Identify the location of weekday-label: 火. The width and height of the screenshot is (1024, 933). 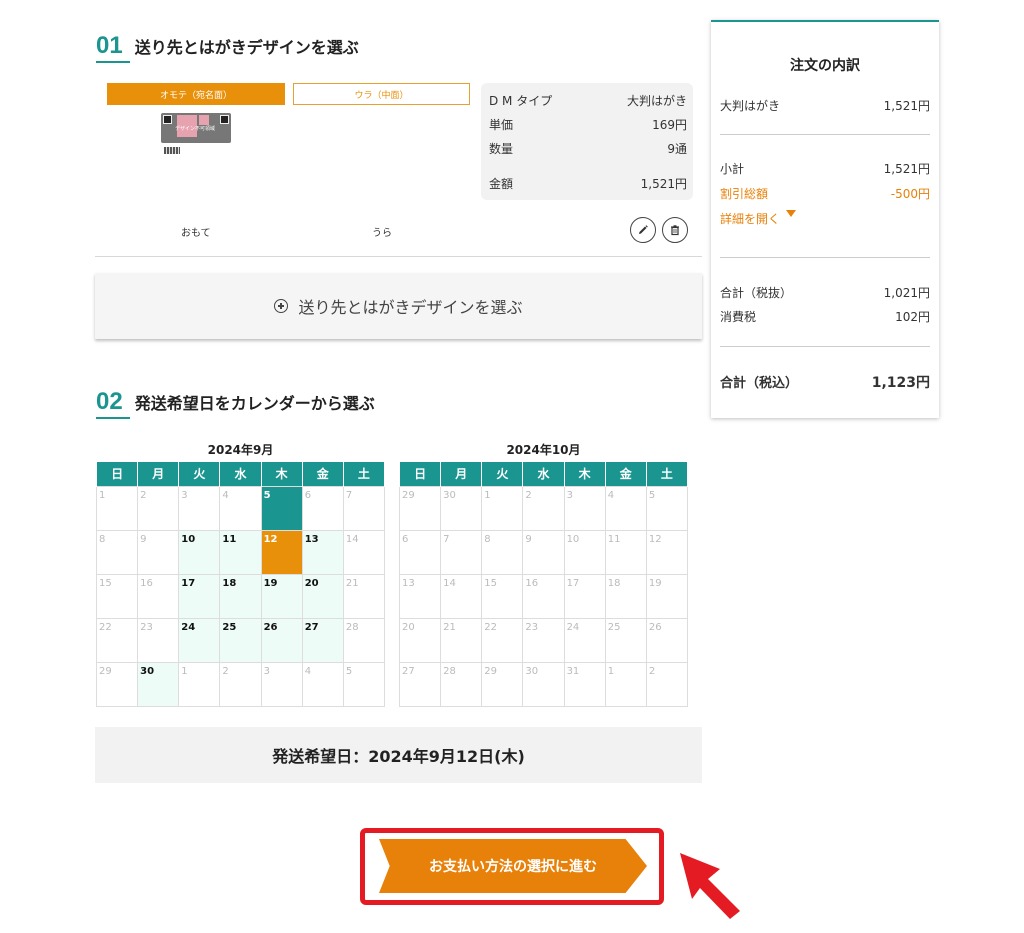
(502, 474).